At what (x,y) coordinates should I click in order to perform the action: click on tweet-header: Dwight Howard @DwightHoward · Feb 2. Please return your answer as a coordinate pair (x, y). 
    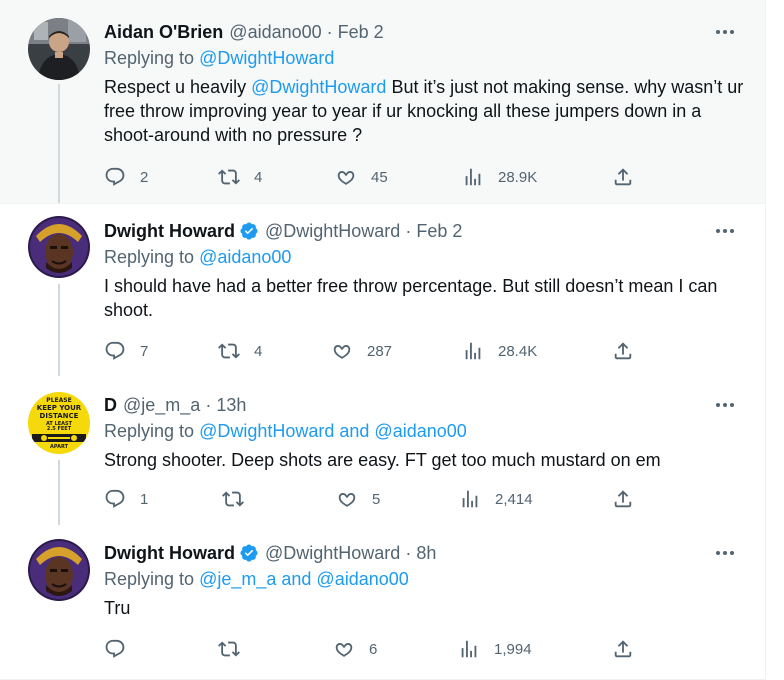
    Looking at the image, I should click on (283, 231).